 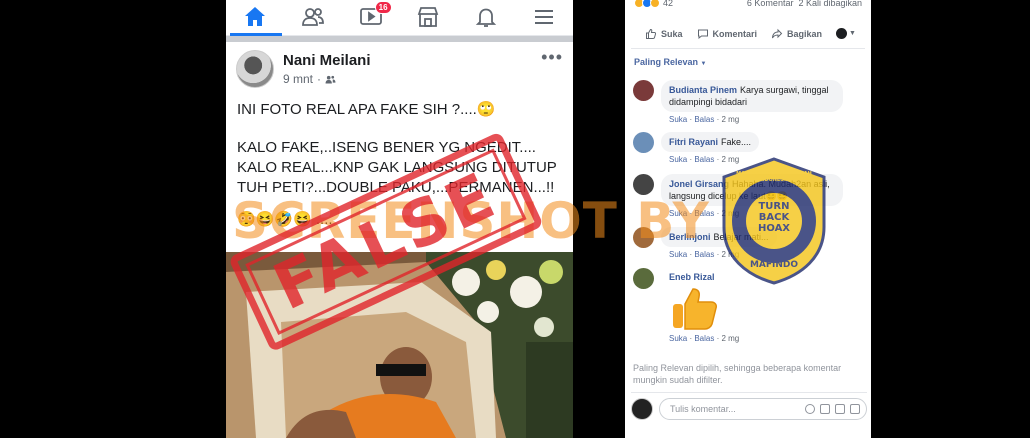 I want to click on commenter-name: Eneb Rizal, so click(x=692, y=277).